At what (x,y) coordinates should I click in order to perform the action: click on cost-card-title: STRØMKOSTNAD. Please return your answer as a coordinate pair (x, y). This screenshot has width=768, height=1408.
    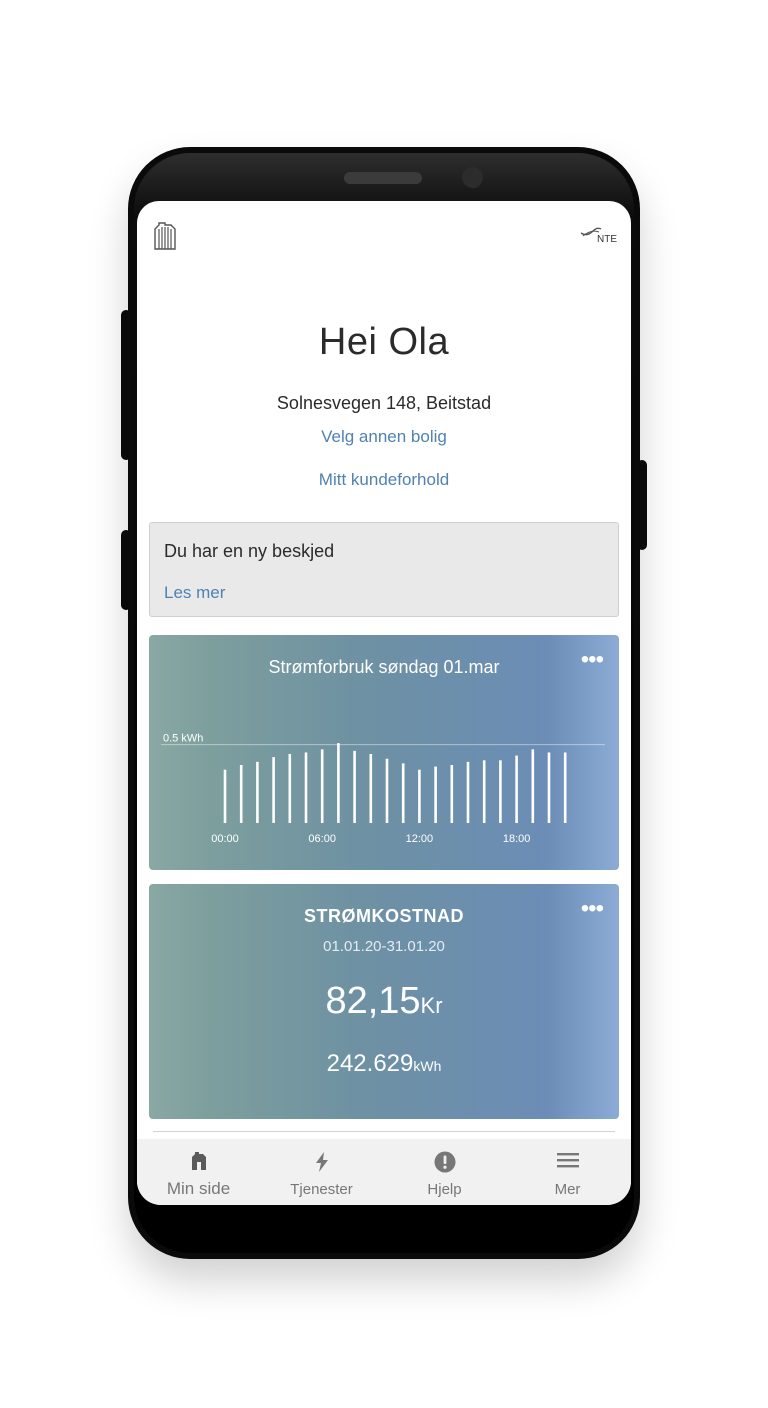
    Looking at the image, I should click on (384, 916).